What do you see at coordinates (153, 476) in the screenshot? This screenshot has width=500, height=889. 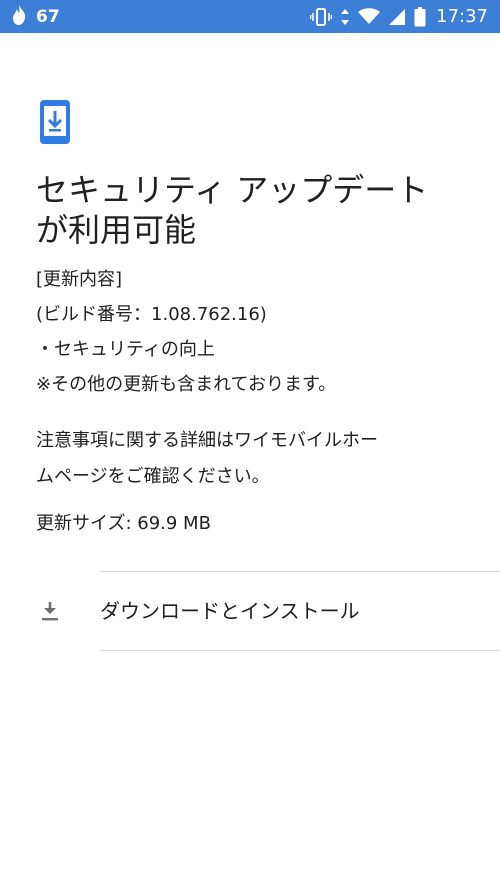 I see `notice-line: ムページをご確認ください。` at bounding box center [153, 476].